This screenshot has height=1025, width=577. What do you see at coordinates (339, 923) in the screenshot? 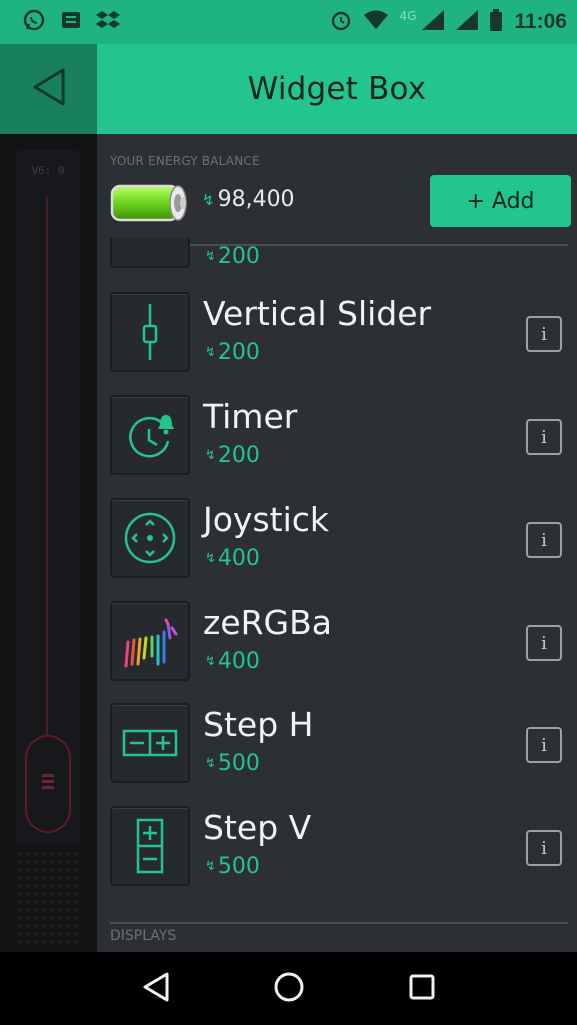
I see `divider` at bounding box center [339, 923].